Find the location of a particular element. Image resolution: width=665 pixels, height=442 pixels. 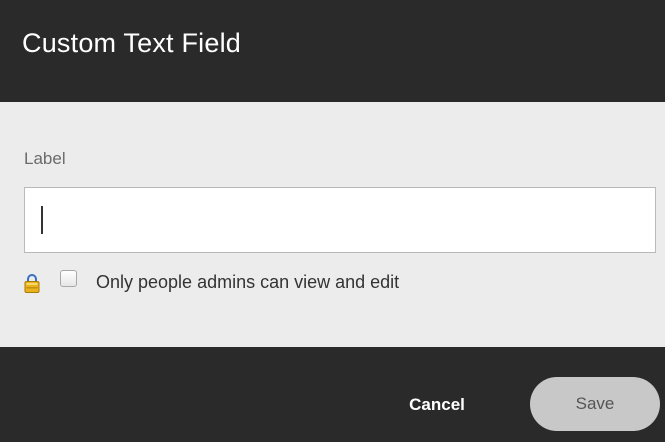

save-button: Save is located at coordinates (595, 404).